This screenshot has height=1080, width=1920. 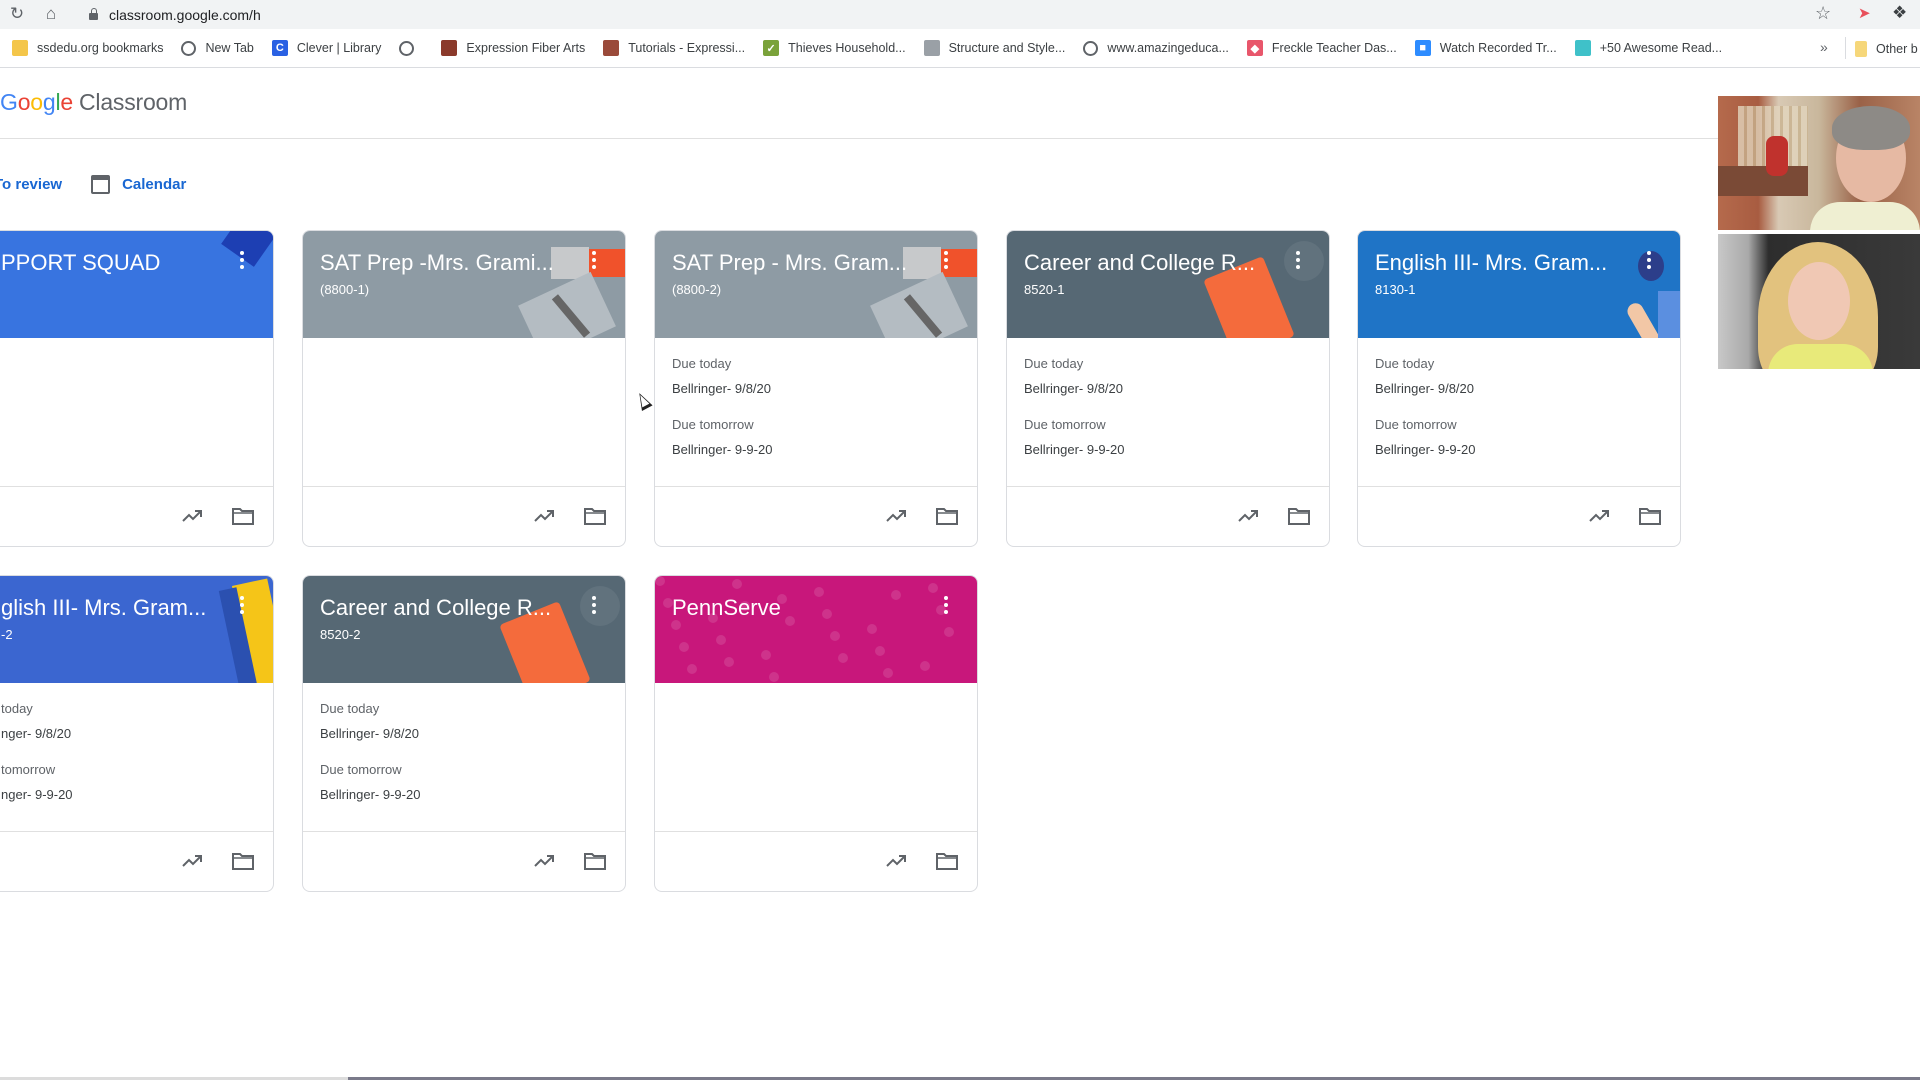 I want to click on due-assignment: tomorrow nger- 9-9-20, so click(x=37, y=782).